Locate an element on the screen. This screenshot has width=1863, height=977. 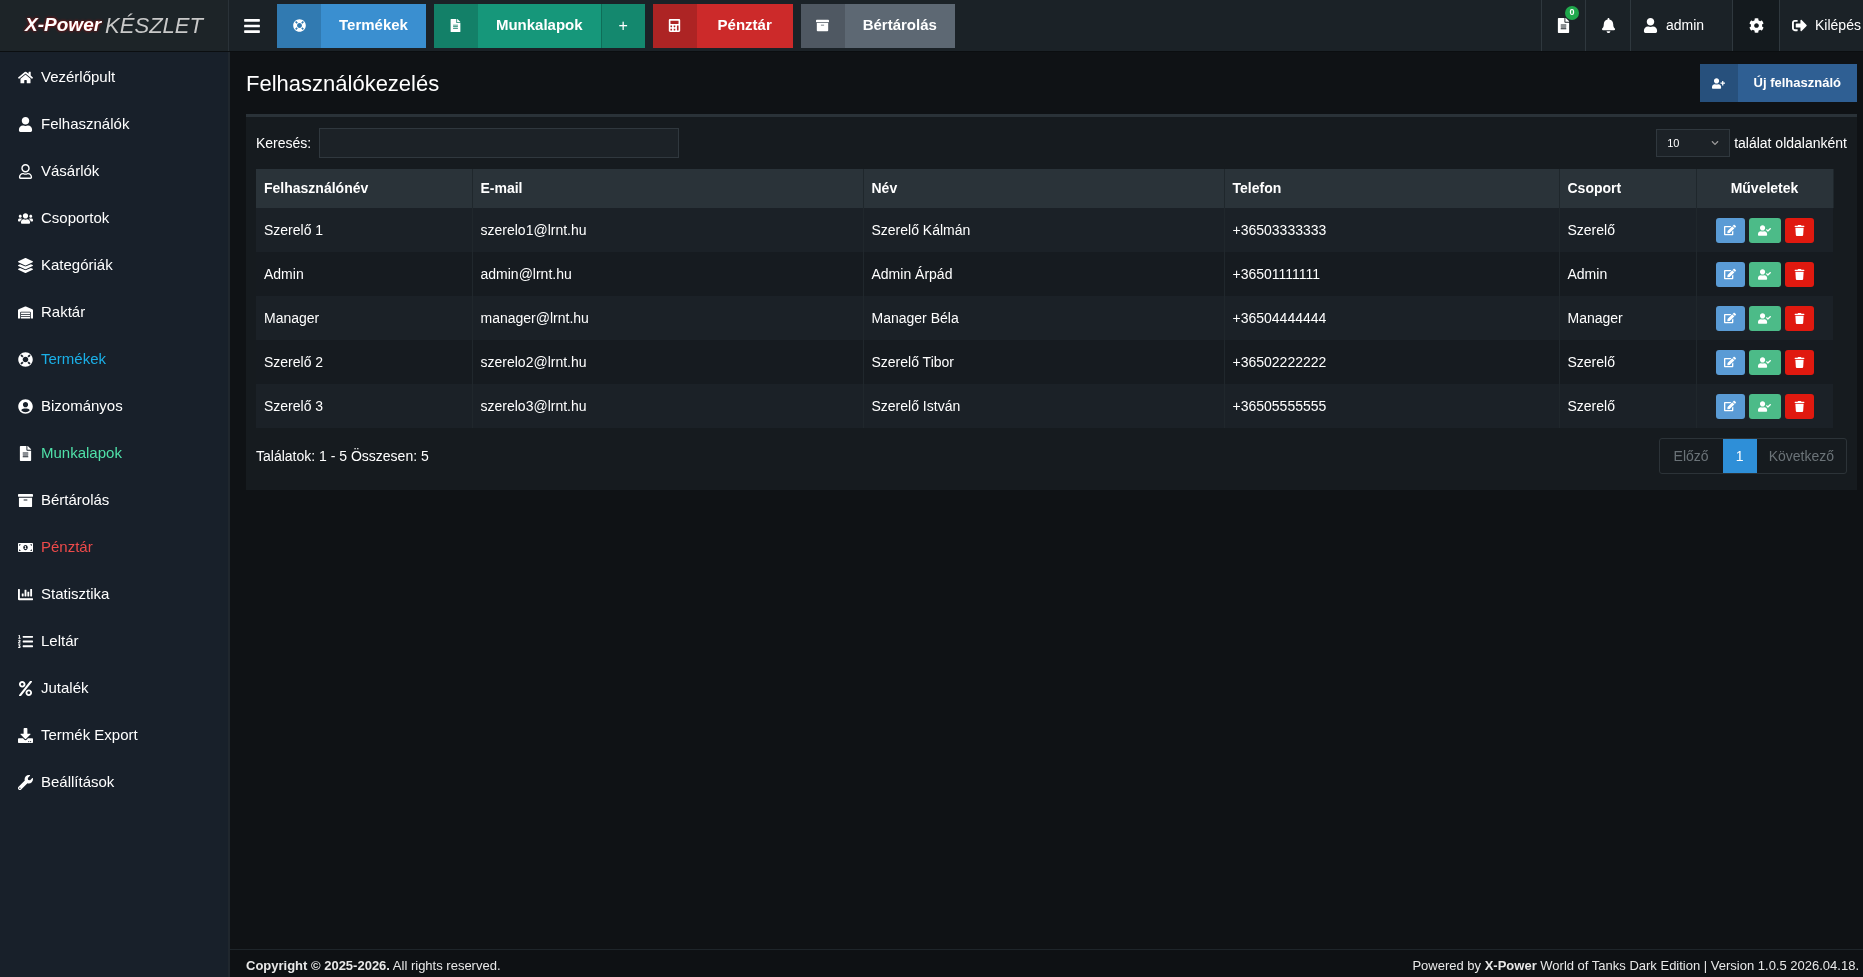
table-cell: Manager is located at coordinates (364, 318).